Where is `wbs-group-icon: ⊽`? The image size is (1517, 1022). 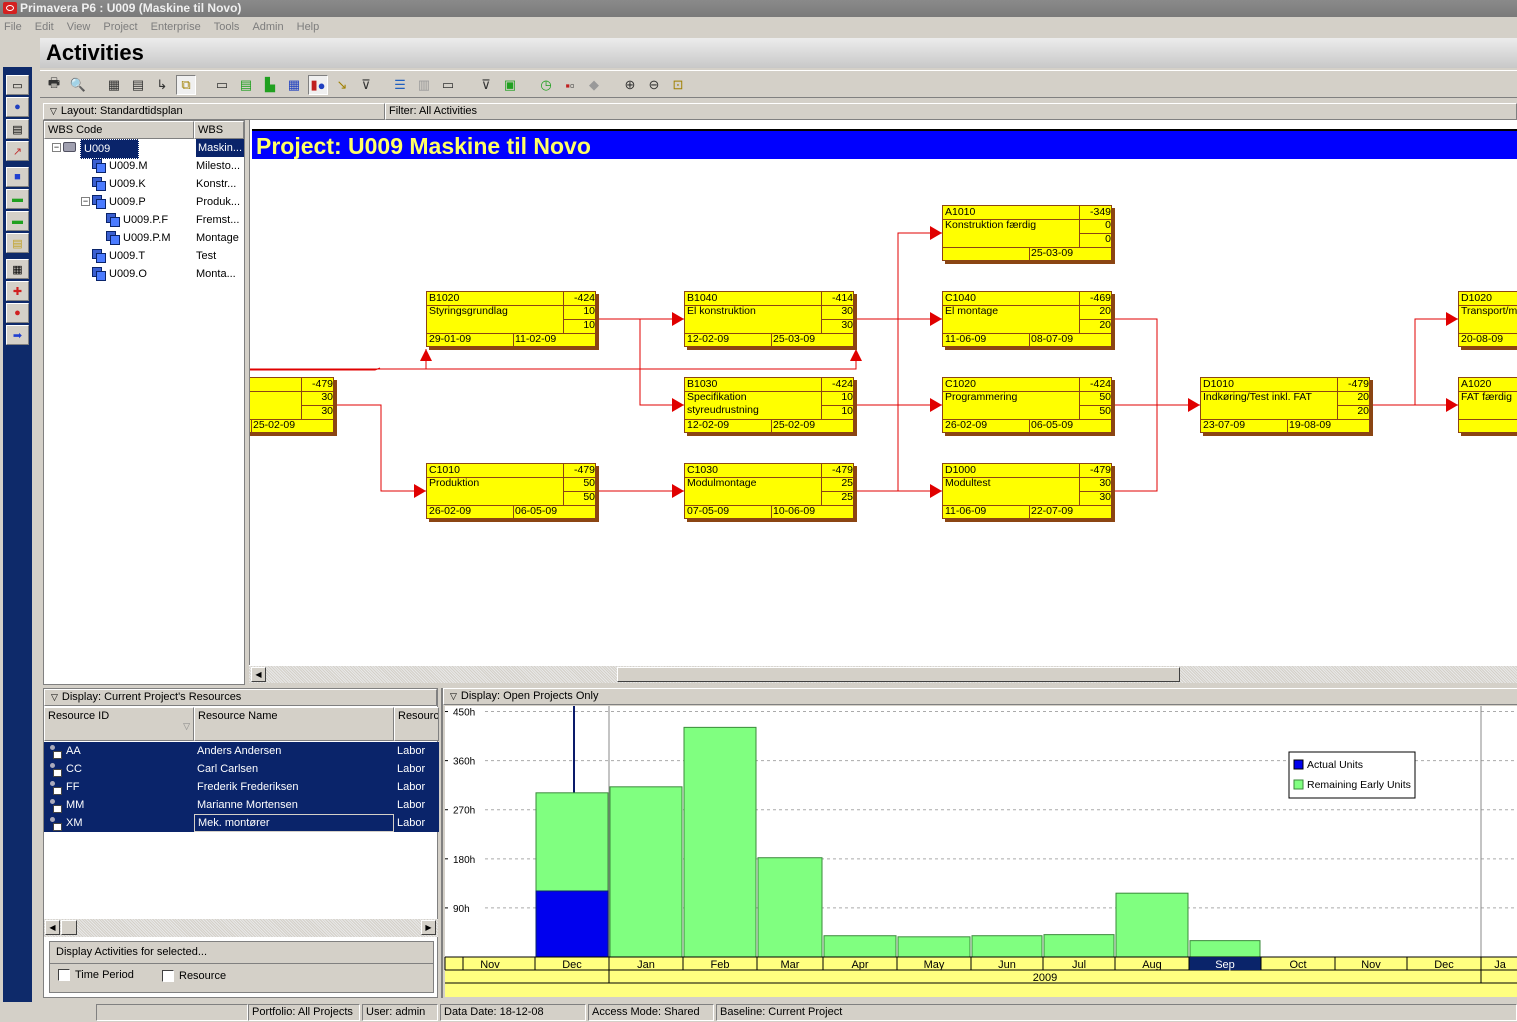 wbs-group-icon: ⊽ is located at coordinates (366, 85).